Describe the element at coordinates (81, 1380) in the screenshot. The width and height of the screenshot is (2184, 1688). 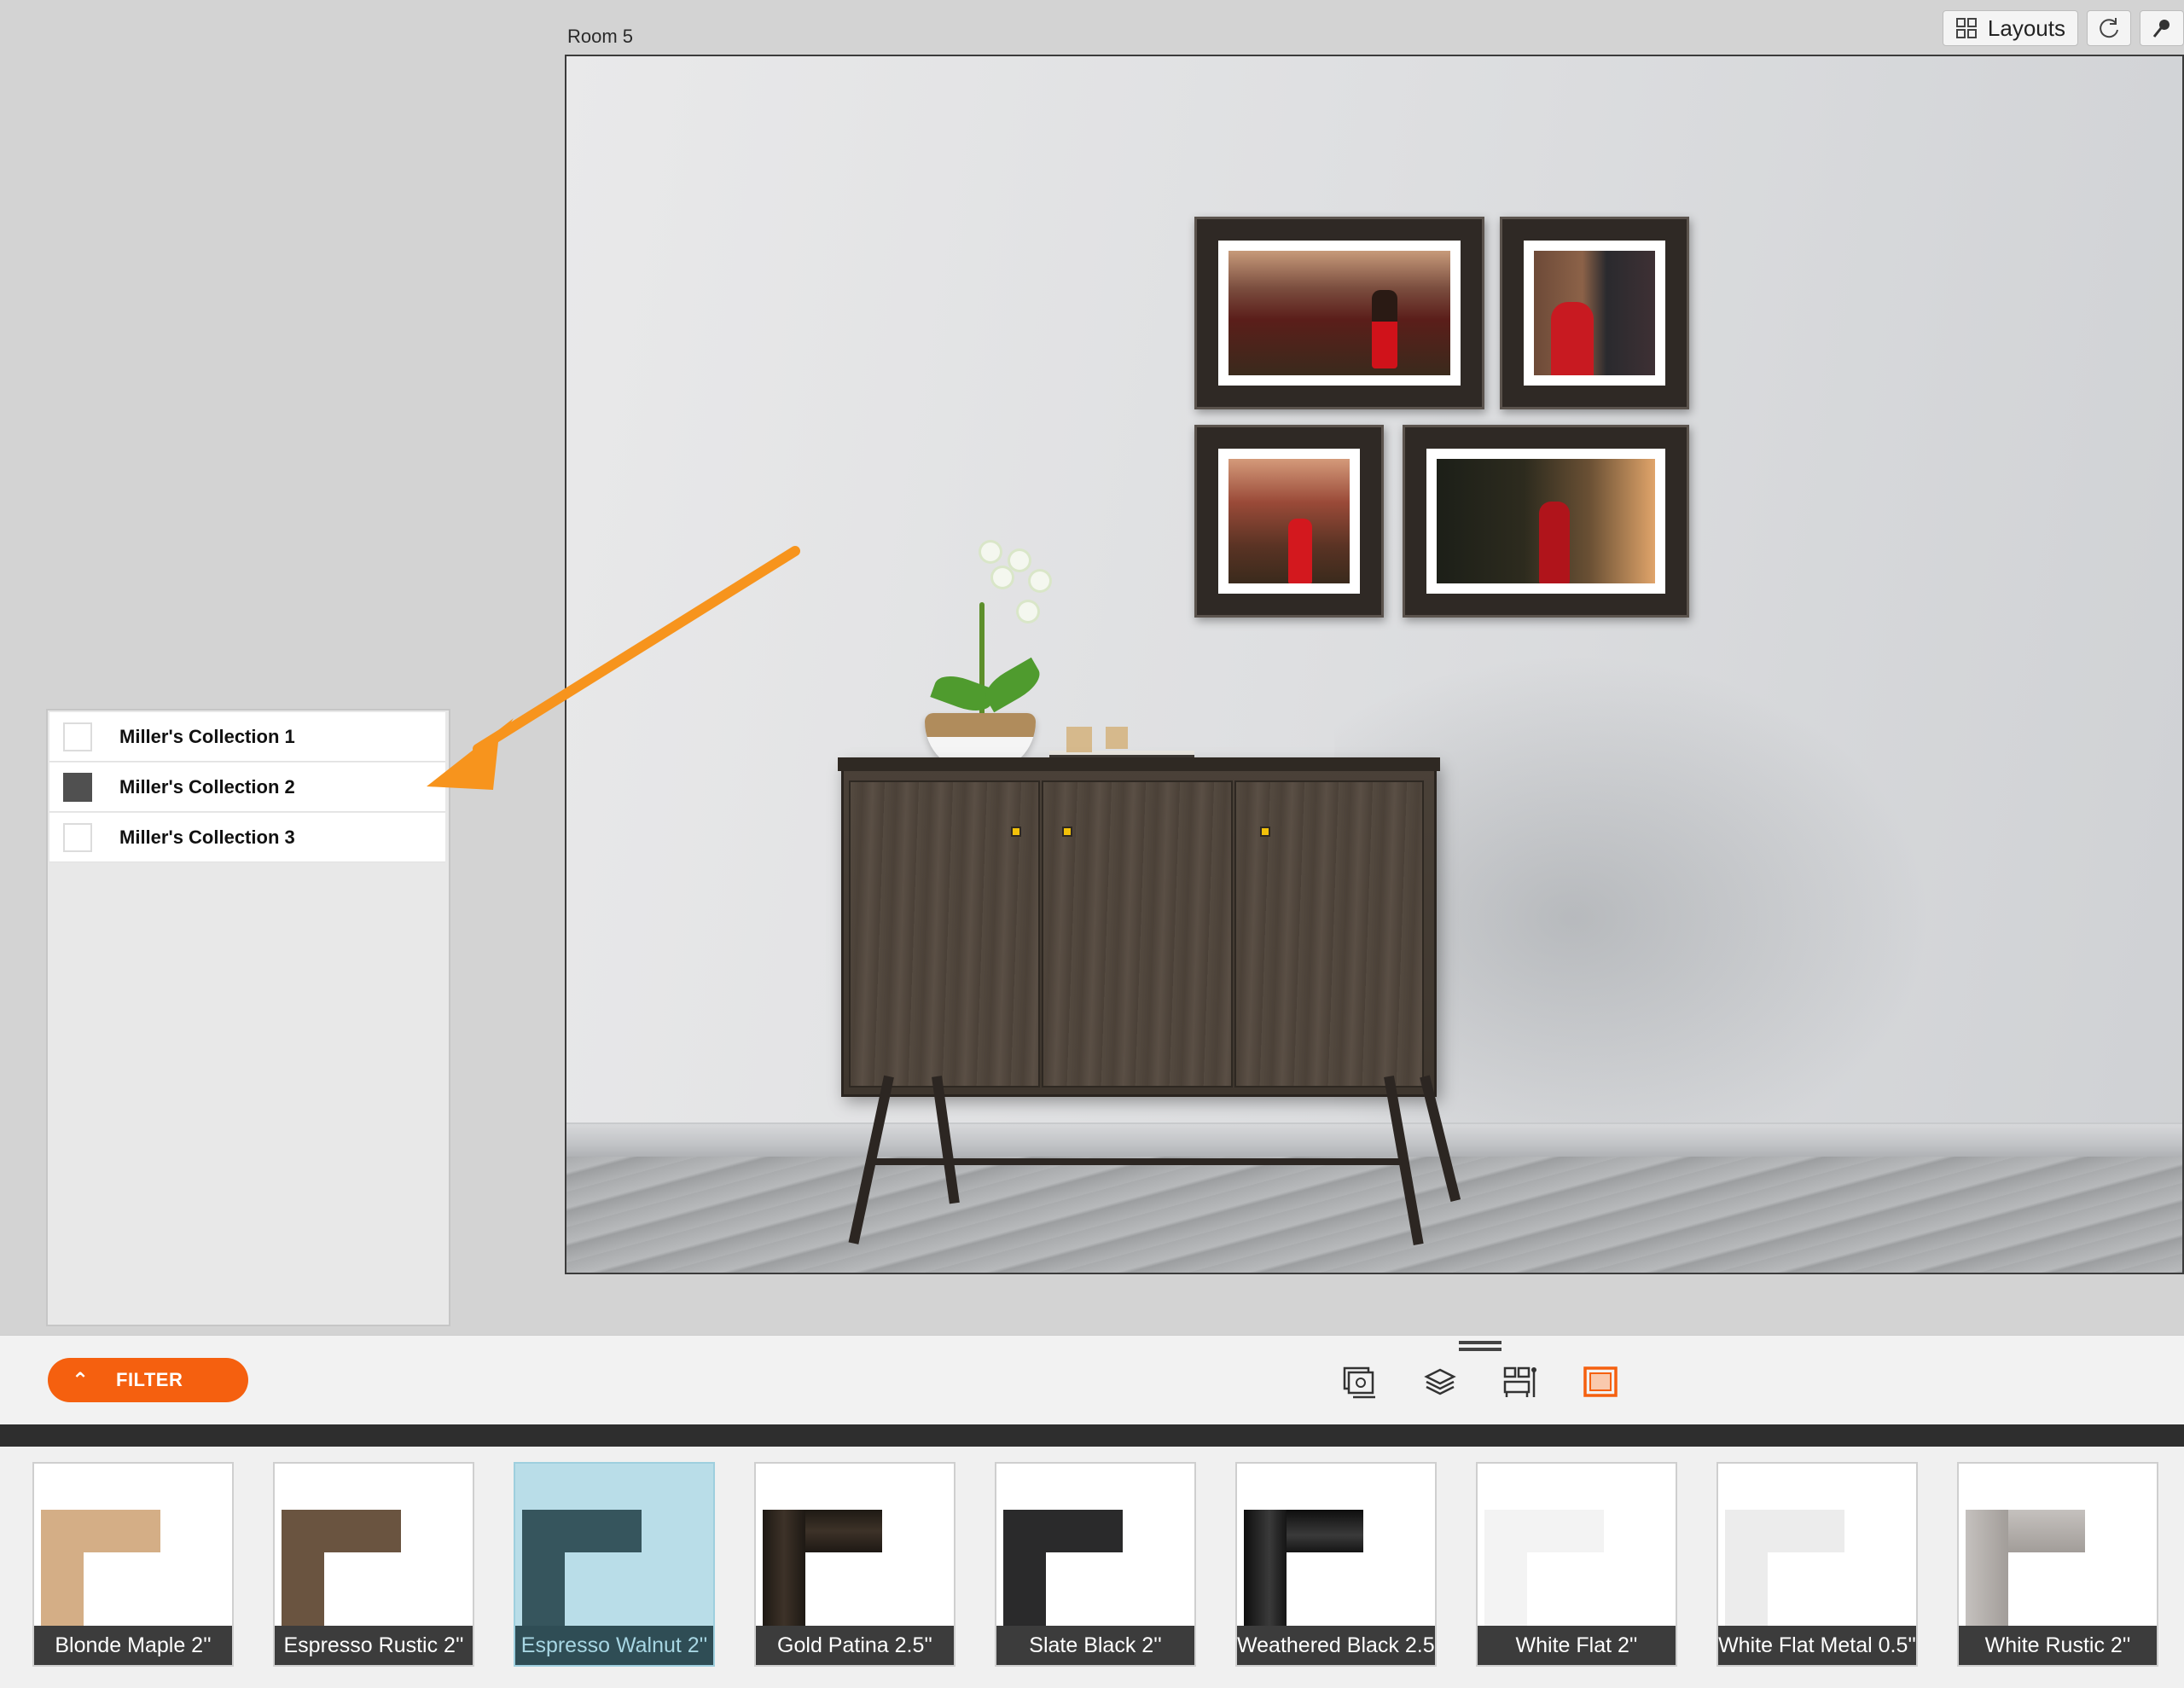
I see `chevron-up-icon: ⌃` at that location.